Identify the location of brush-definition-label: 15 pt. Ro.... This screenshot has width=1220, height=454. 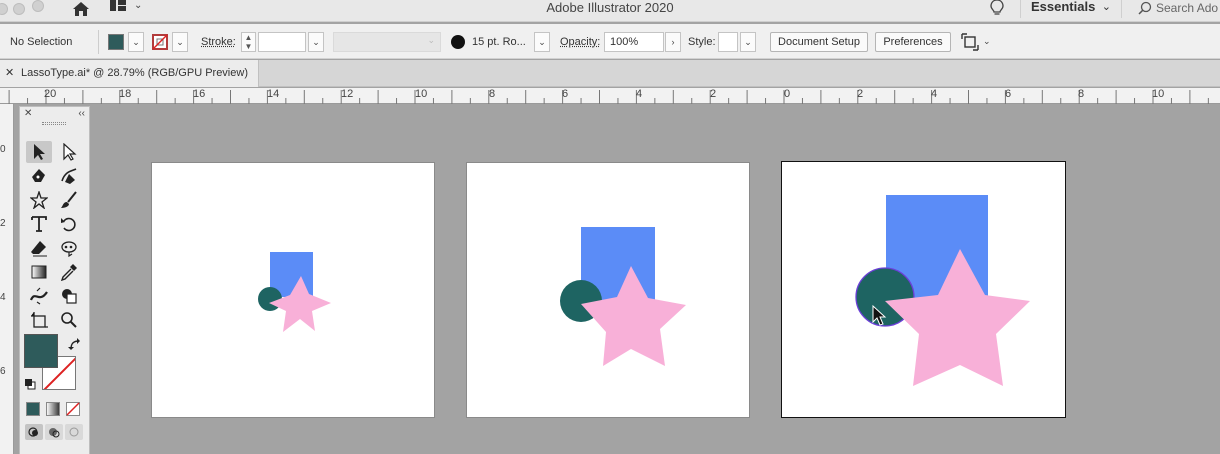
(499, 42).